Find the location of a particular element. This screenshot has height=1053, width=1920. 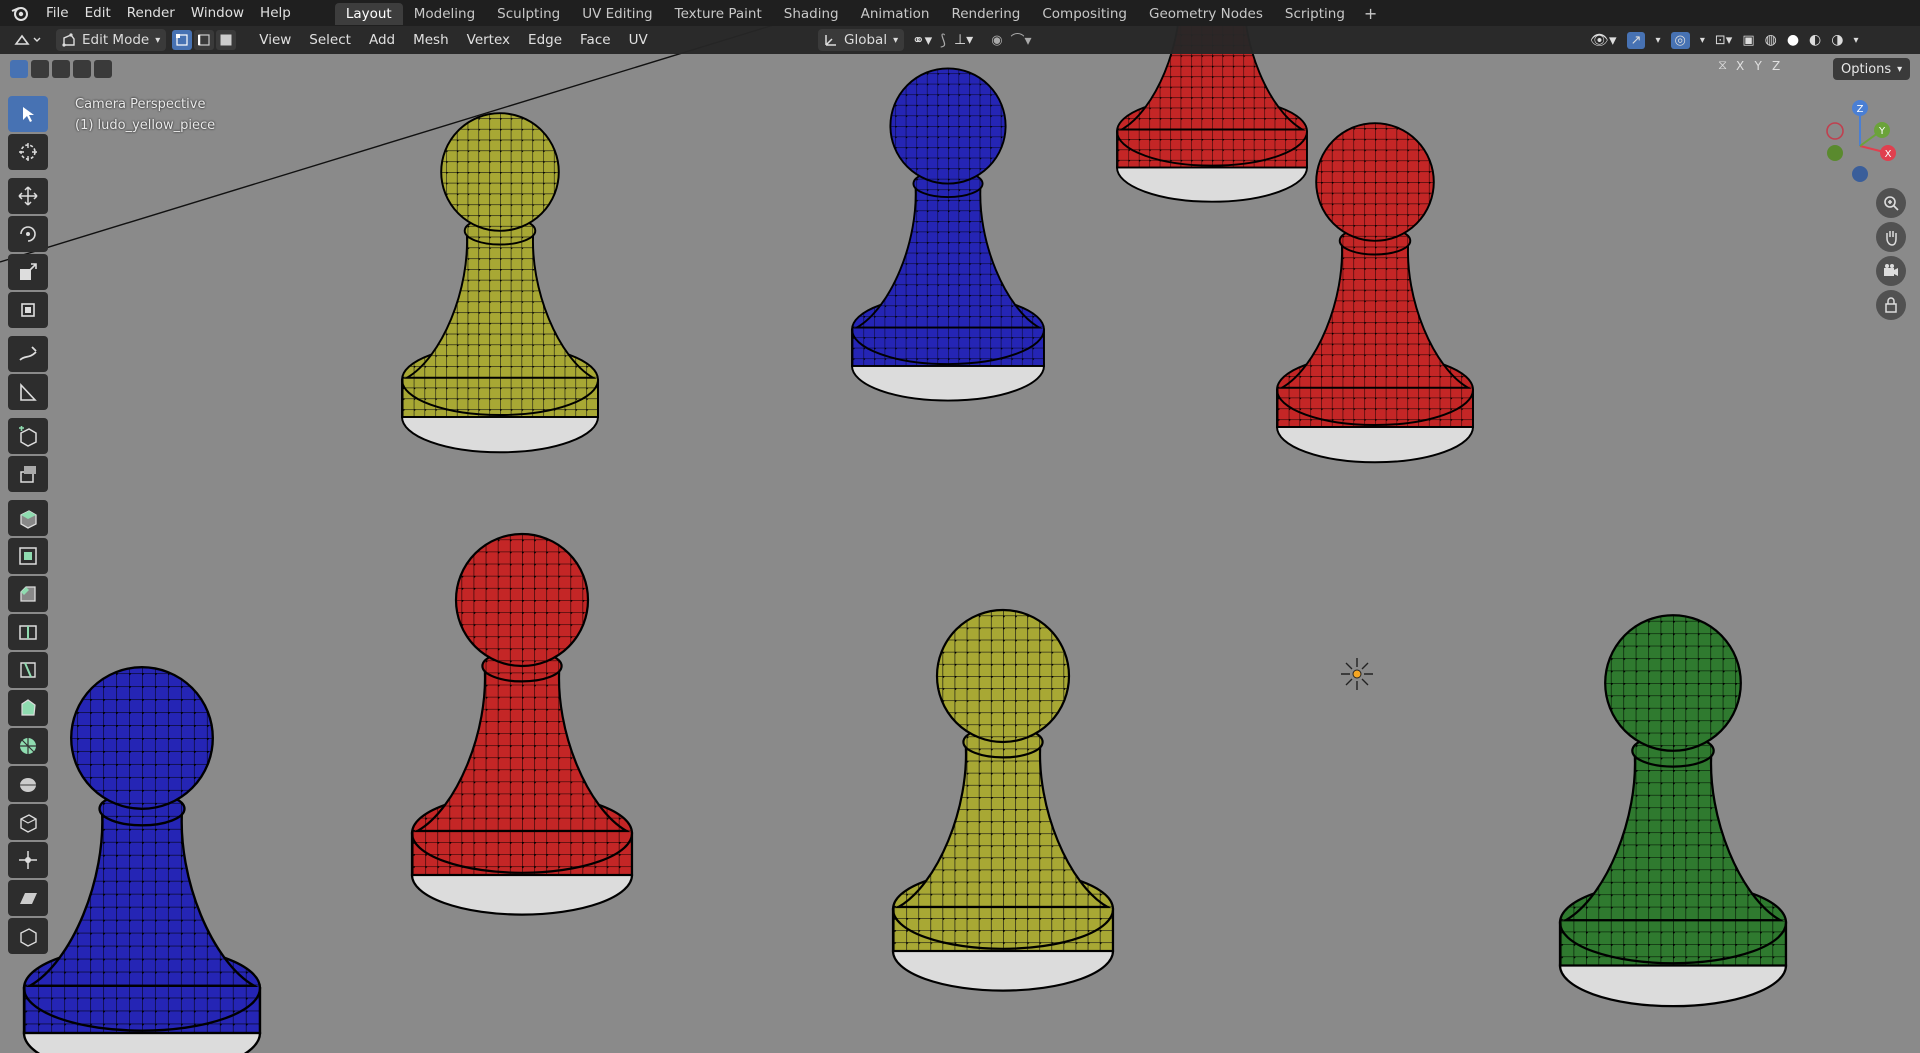

axis-x-toggle: X is located at coordinates (1740, 66).